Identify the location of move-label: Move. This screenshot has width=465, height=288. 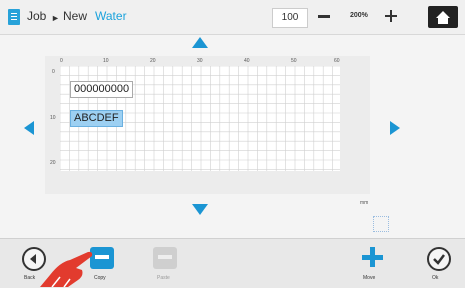
(369, 278).